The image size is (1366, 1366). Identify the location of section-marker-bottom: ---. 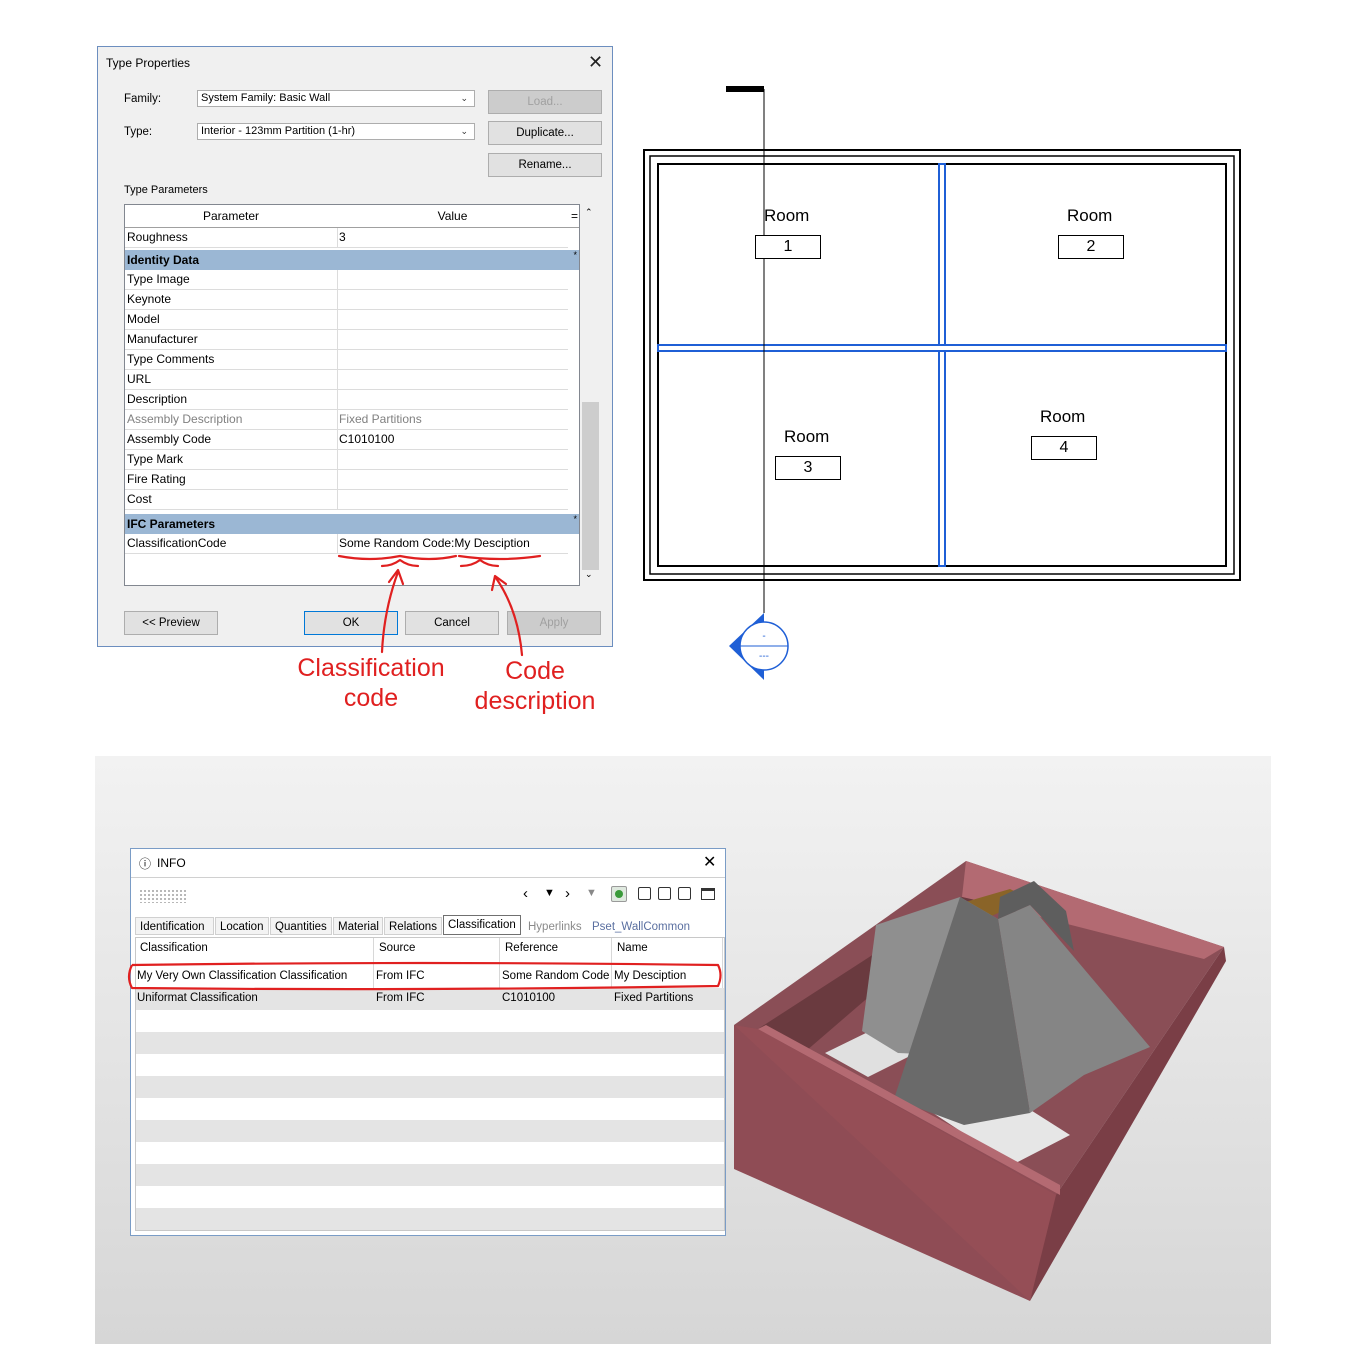
(764, 656).